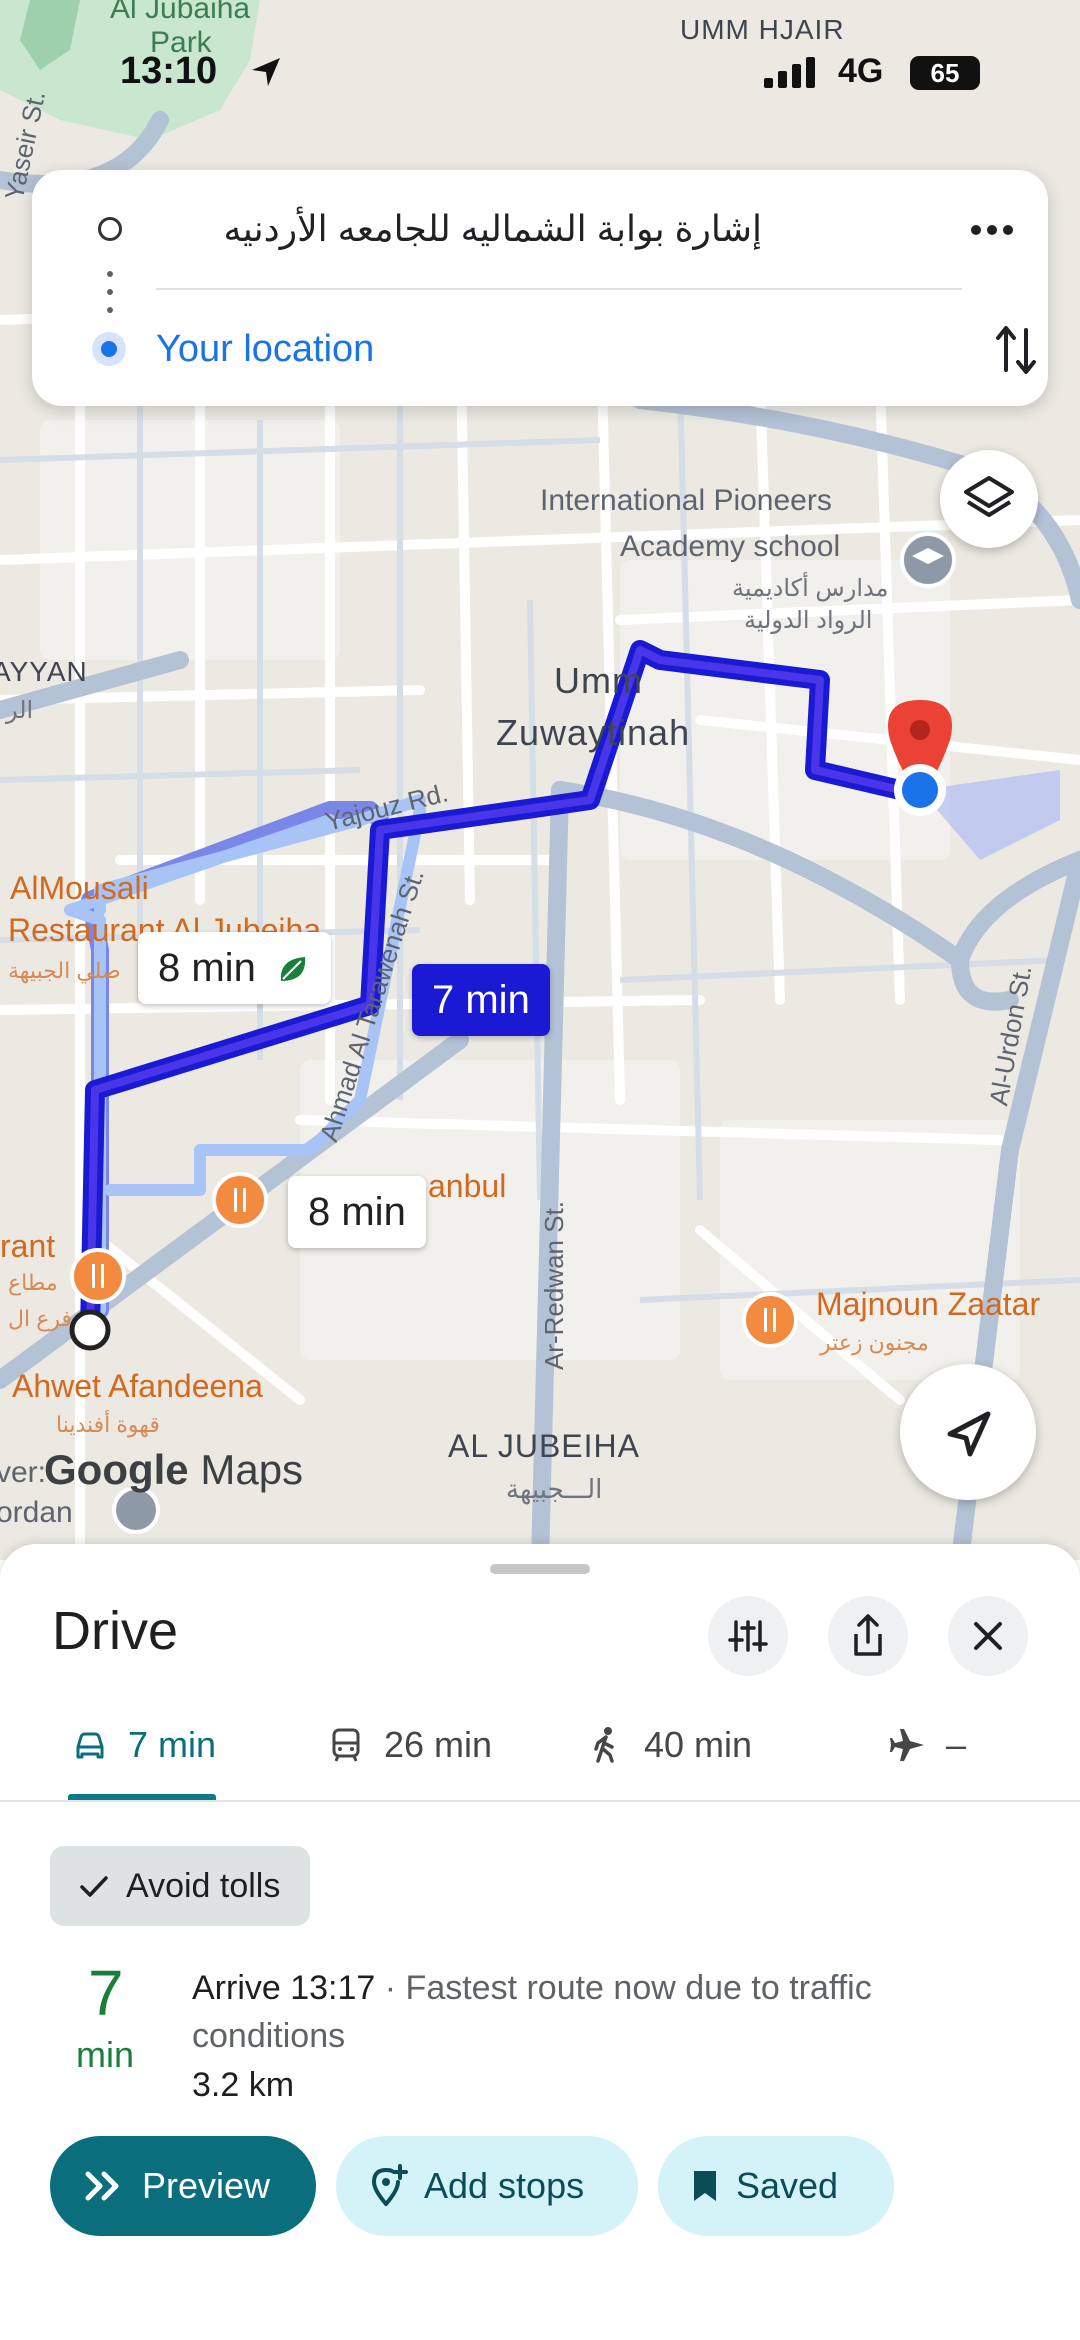  I want to click on layers-button, so click(989, 499).